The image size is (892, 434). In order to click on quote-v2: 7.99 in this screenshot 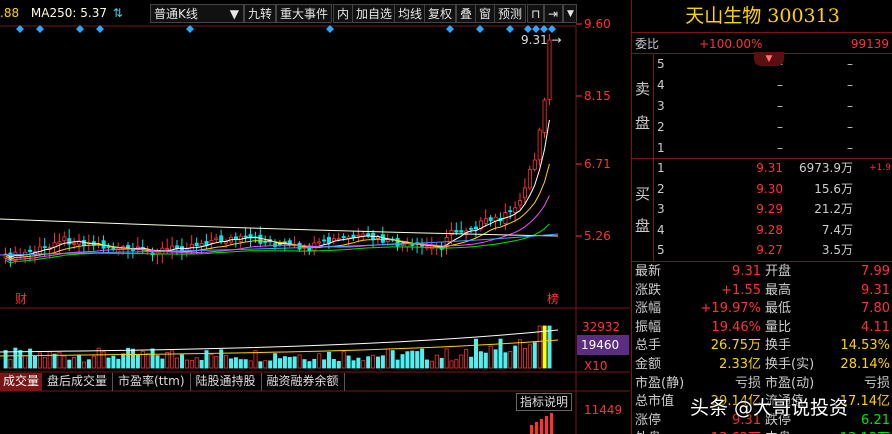, I will do `click(875, 271)`.